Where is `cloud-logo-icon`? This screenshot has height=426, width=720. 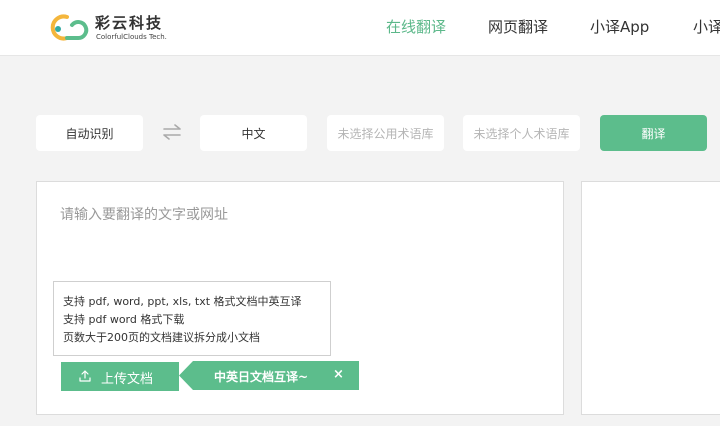
cloud-logo-icon is located at coordinates (69, 27).